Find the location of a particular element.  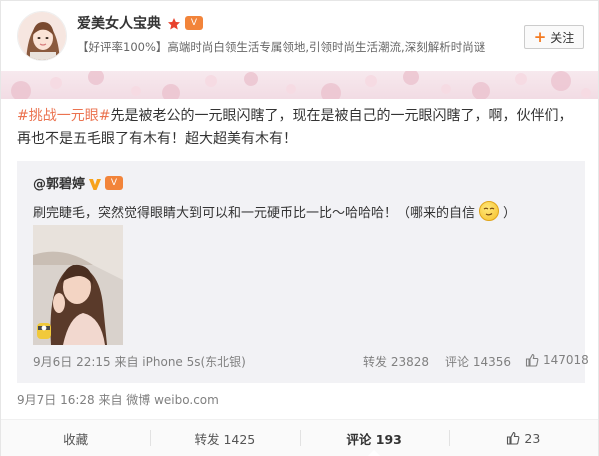

like-button: 23 is located at coordinates (523, 438).